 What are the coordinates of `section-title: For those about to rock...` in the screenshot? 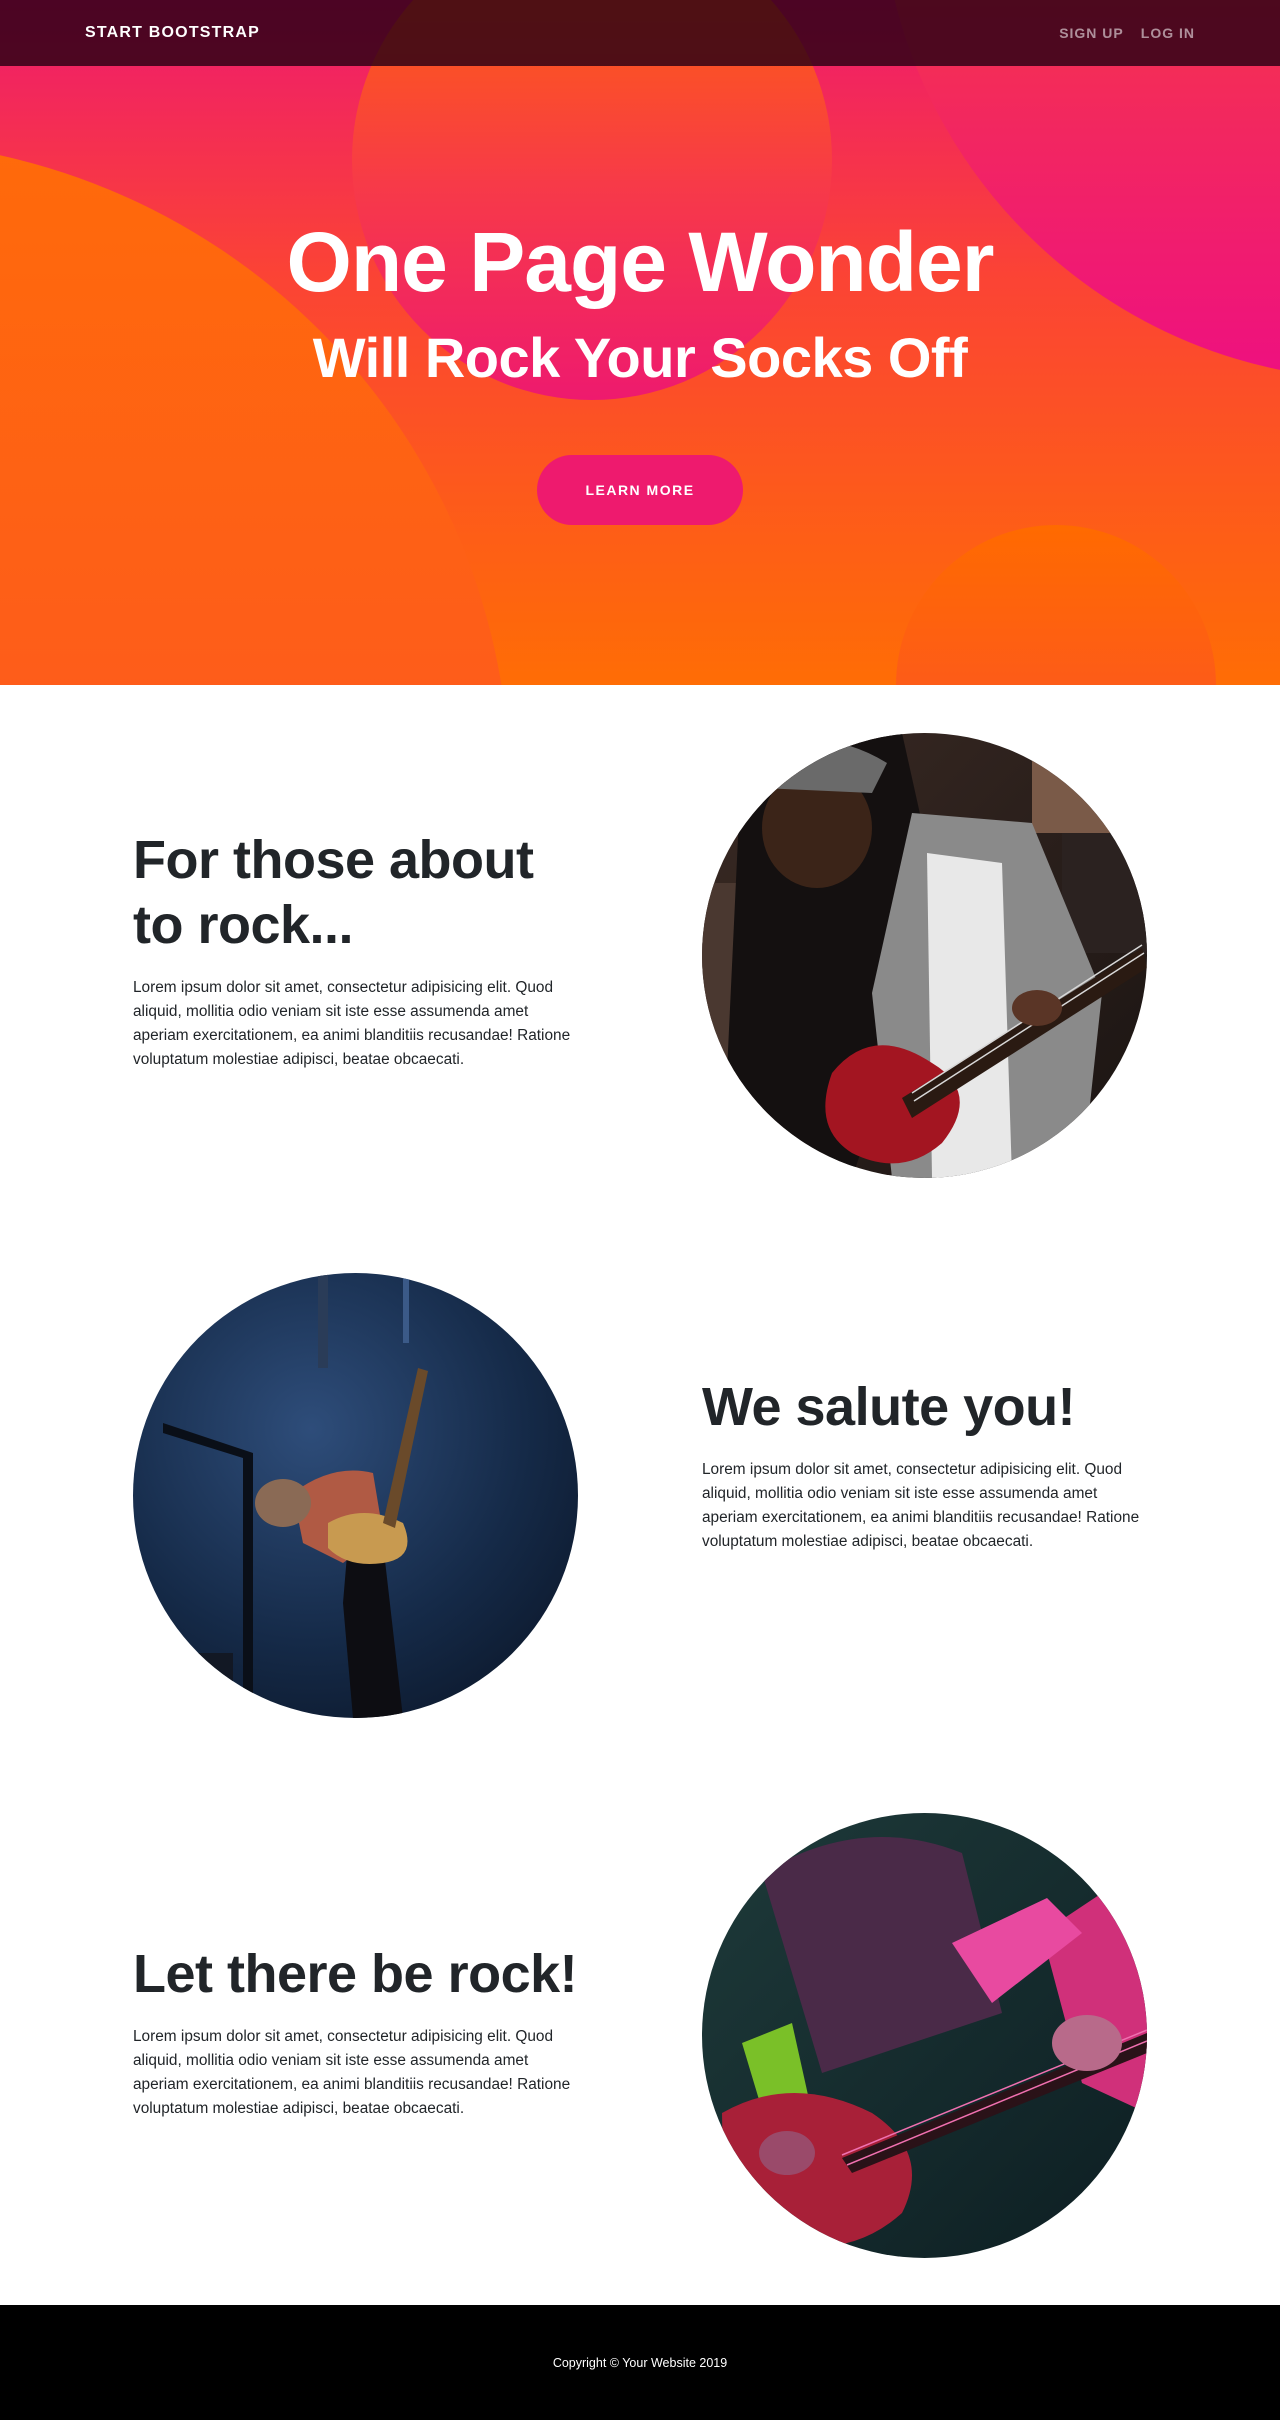 It's located at (333, 892).